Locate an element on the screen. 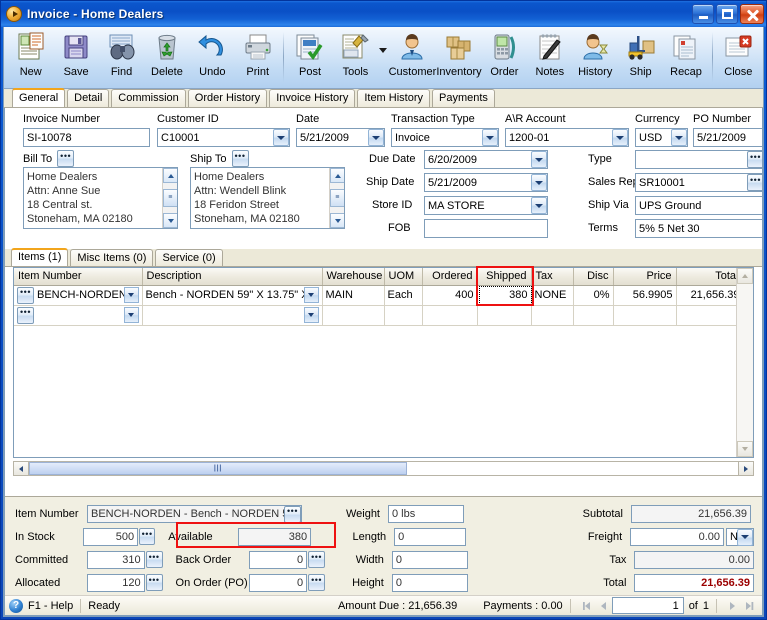  subtab-items: Items (1) is located at coordinates (40, 257).